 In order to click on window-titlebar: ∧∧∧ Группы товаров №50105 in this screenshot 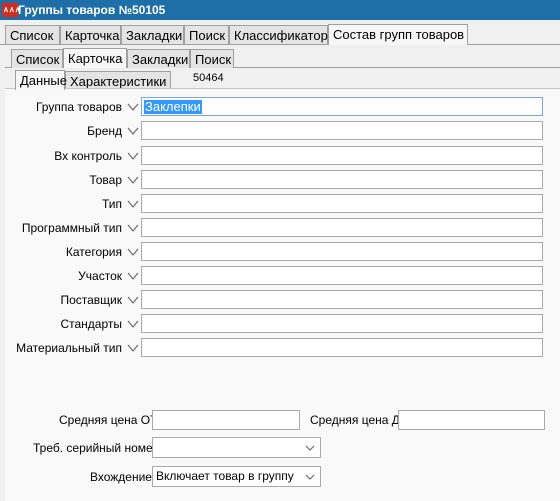, I will do `click(280, 10)`.